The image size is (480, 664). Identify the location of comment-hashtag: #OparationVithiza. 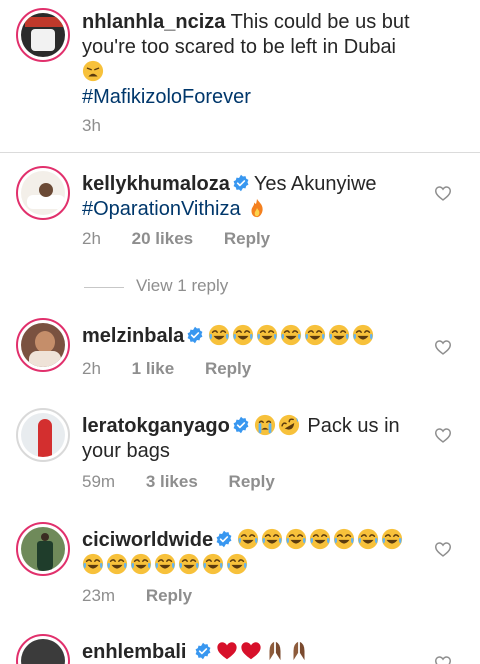
(161, 209).